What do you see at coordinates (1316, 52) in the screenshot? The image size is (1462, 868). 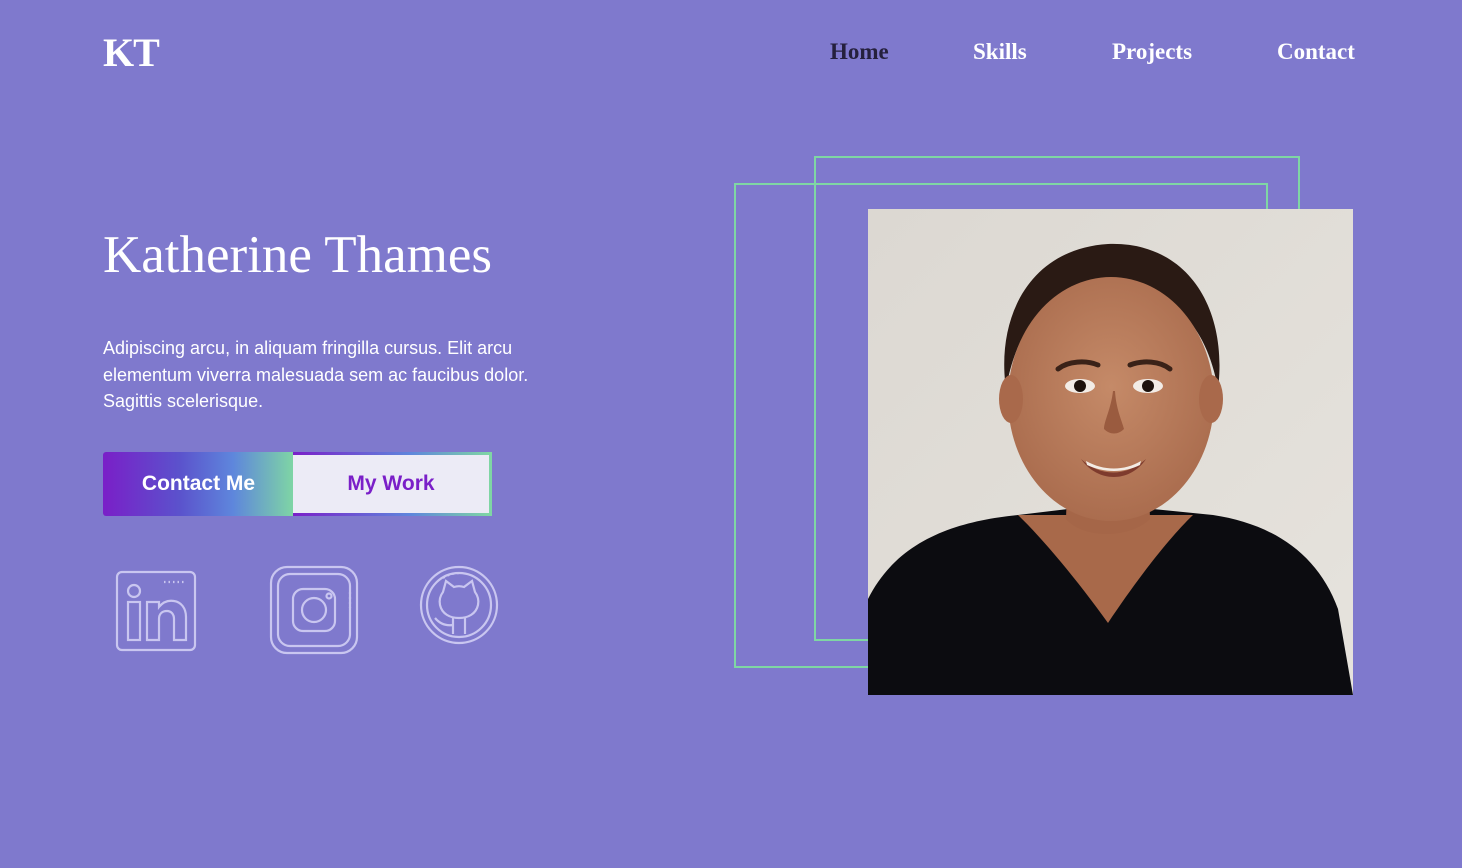 I see `nav-item-contact: Contact` at bounding box center [1316, 52].